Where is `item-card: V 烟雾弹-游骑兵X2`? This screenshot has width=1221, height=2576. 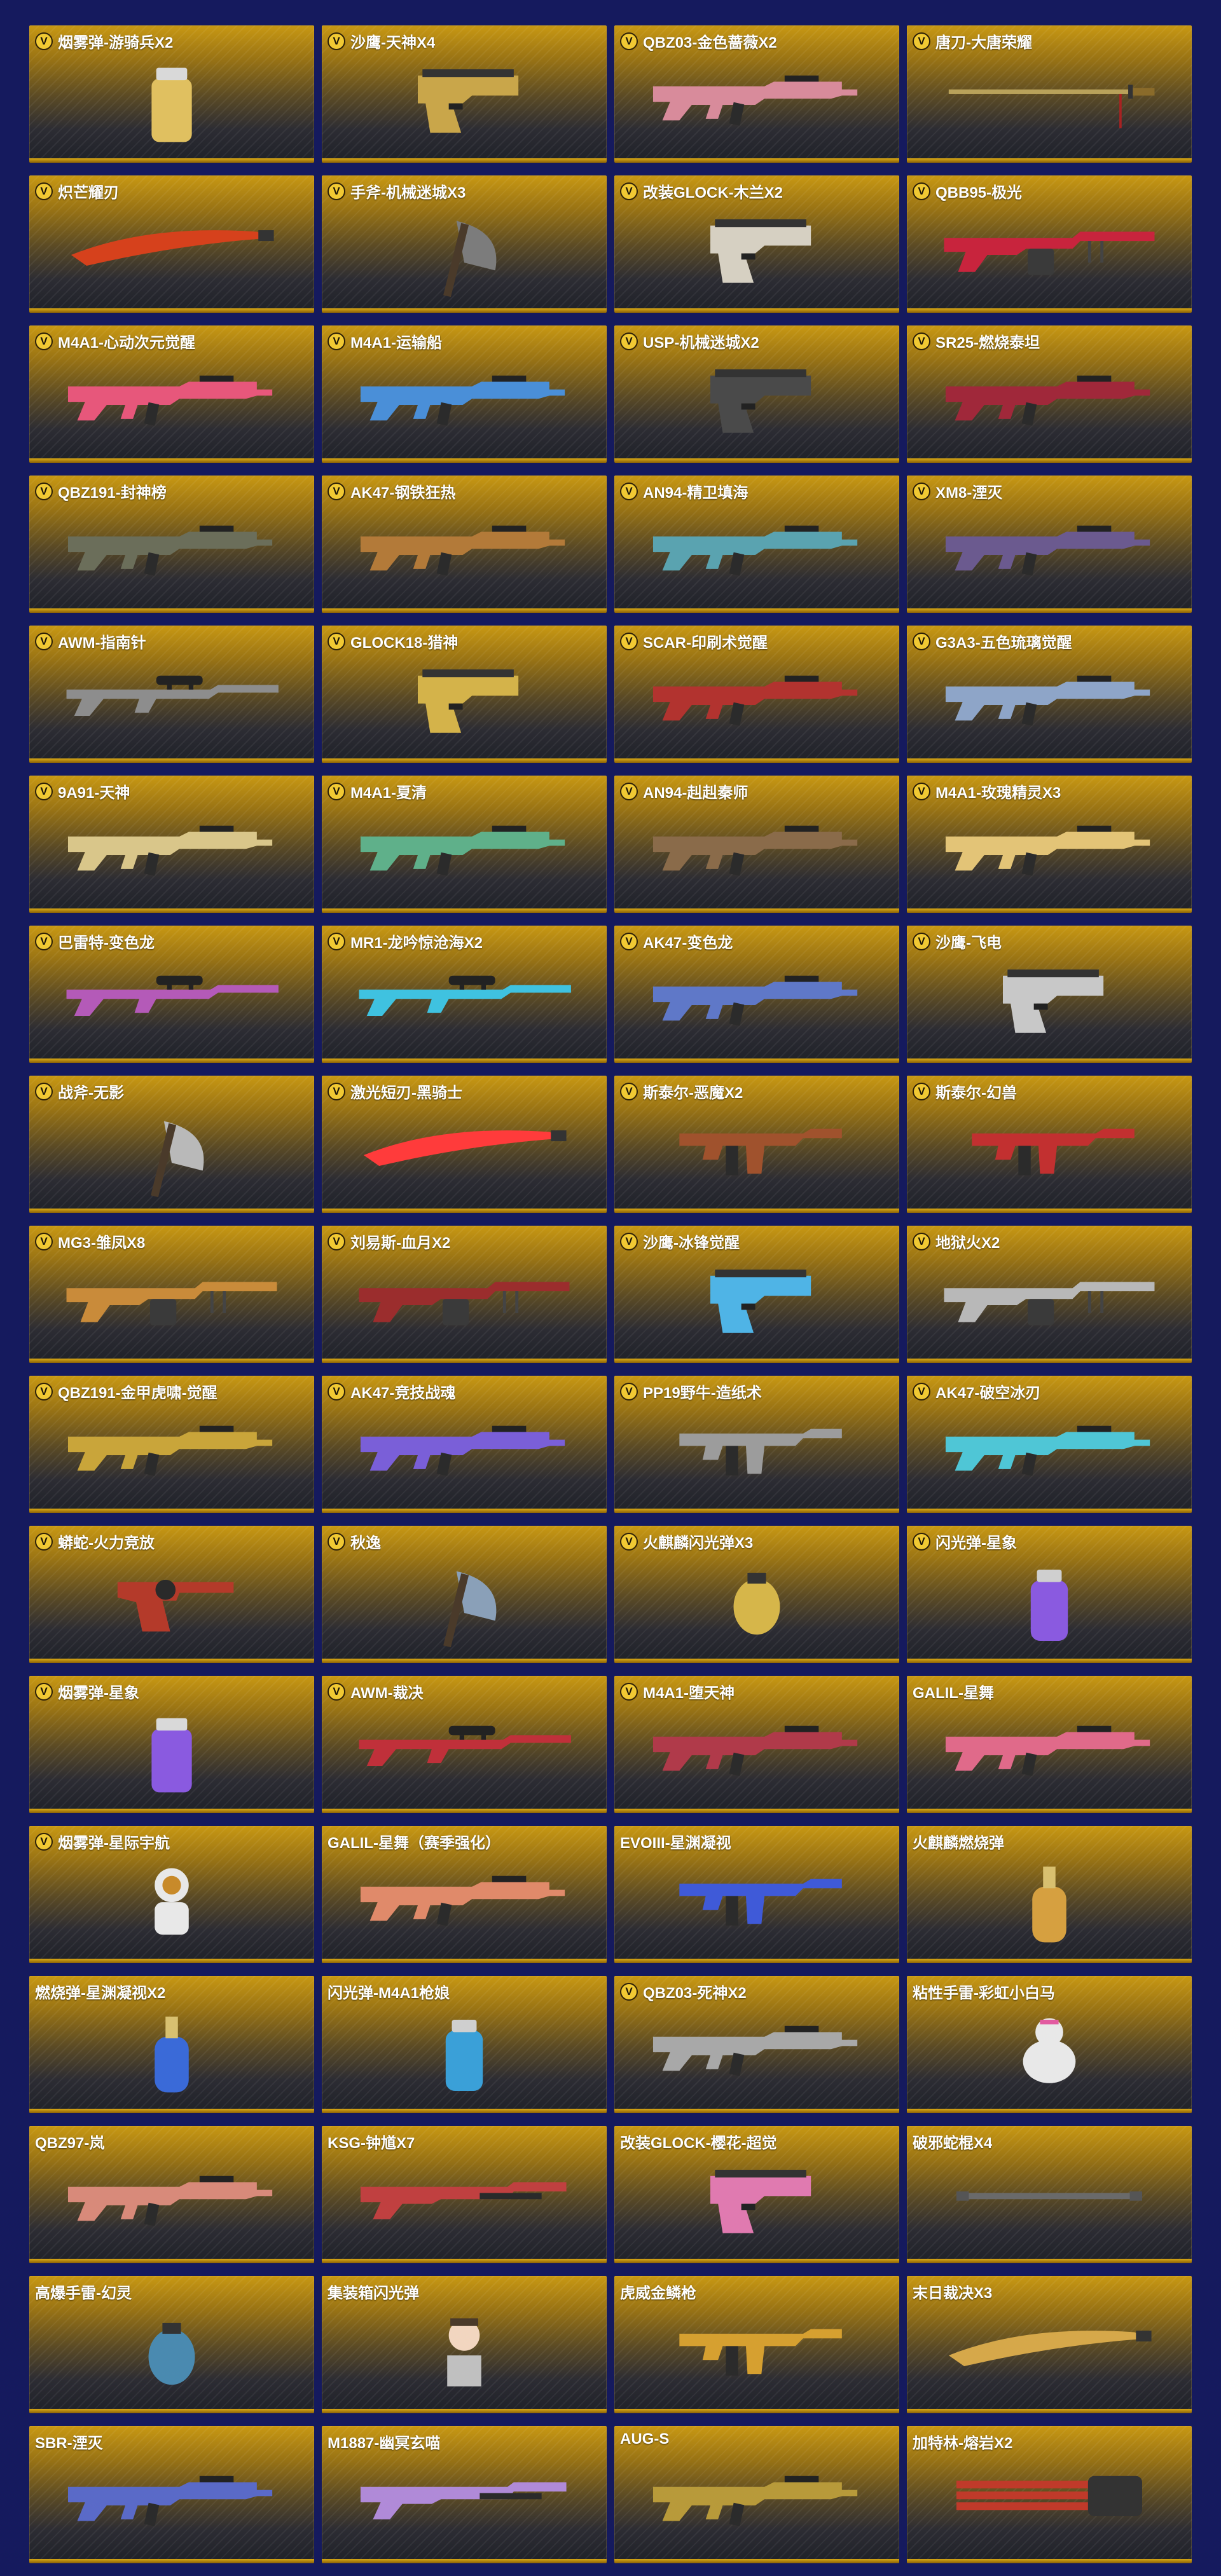 item-card: V 烟雾弹-游骑兵X2 is located at coordinates (171, 94).